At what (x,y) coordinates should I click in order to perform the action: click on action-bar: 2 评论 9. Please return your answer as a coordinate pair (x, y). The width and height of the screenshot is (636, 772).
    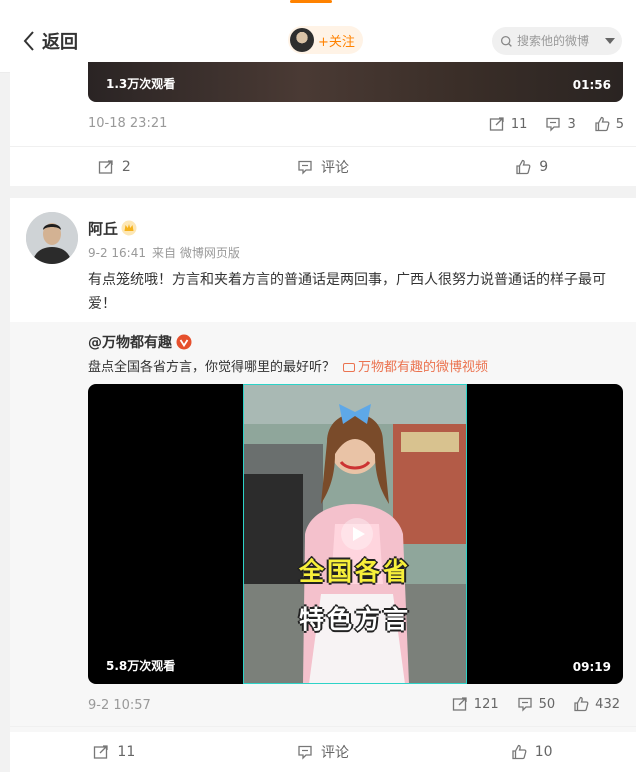
    Looking at the image, I should click on (323, 167).